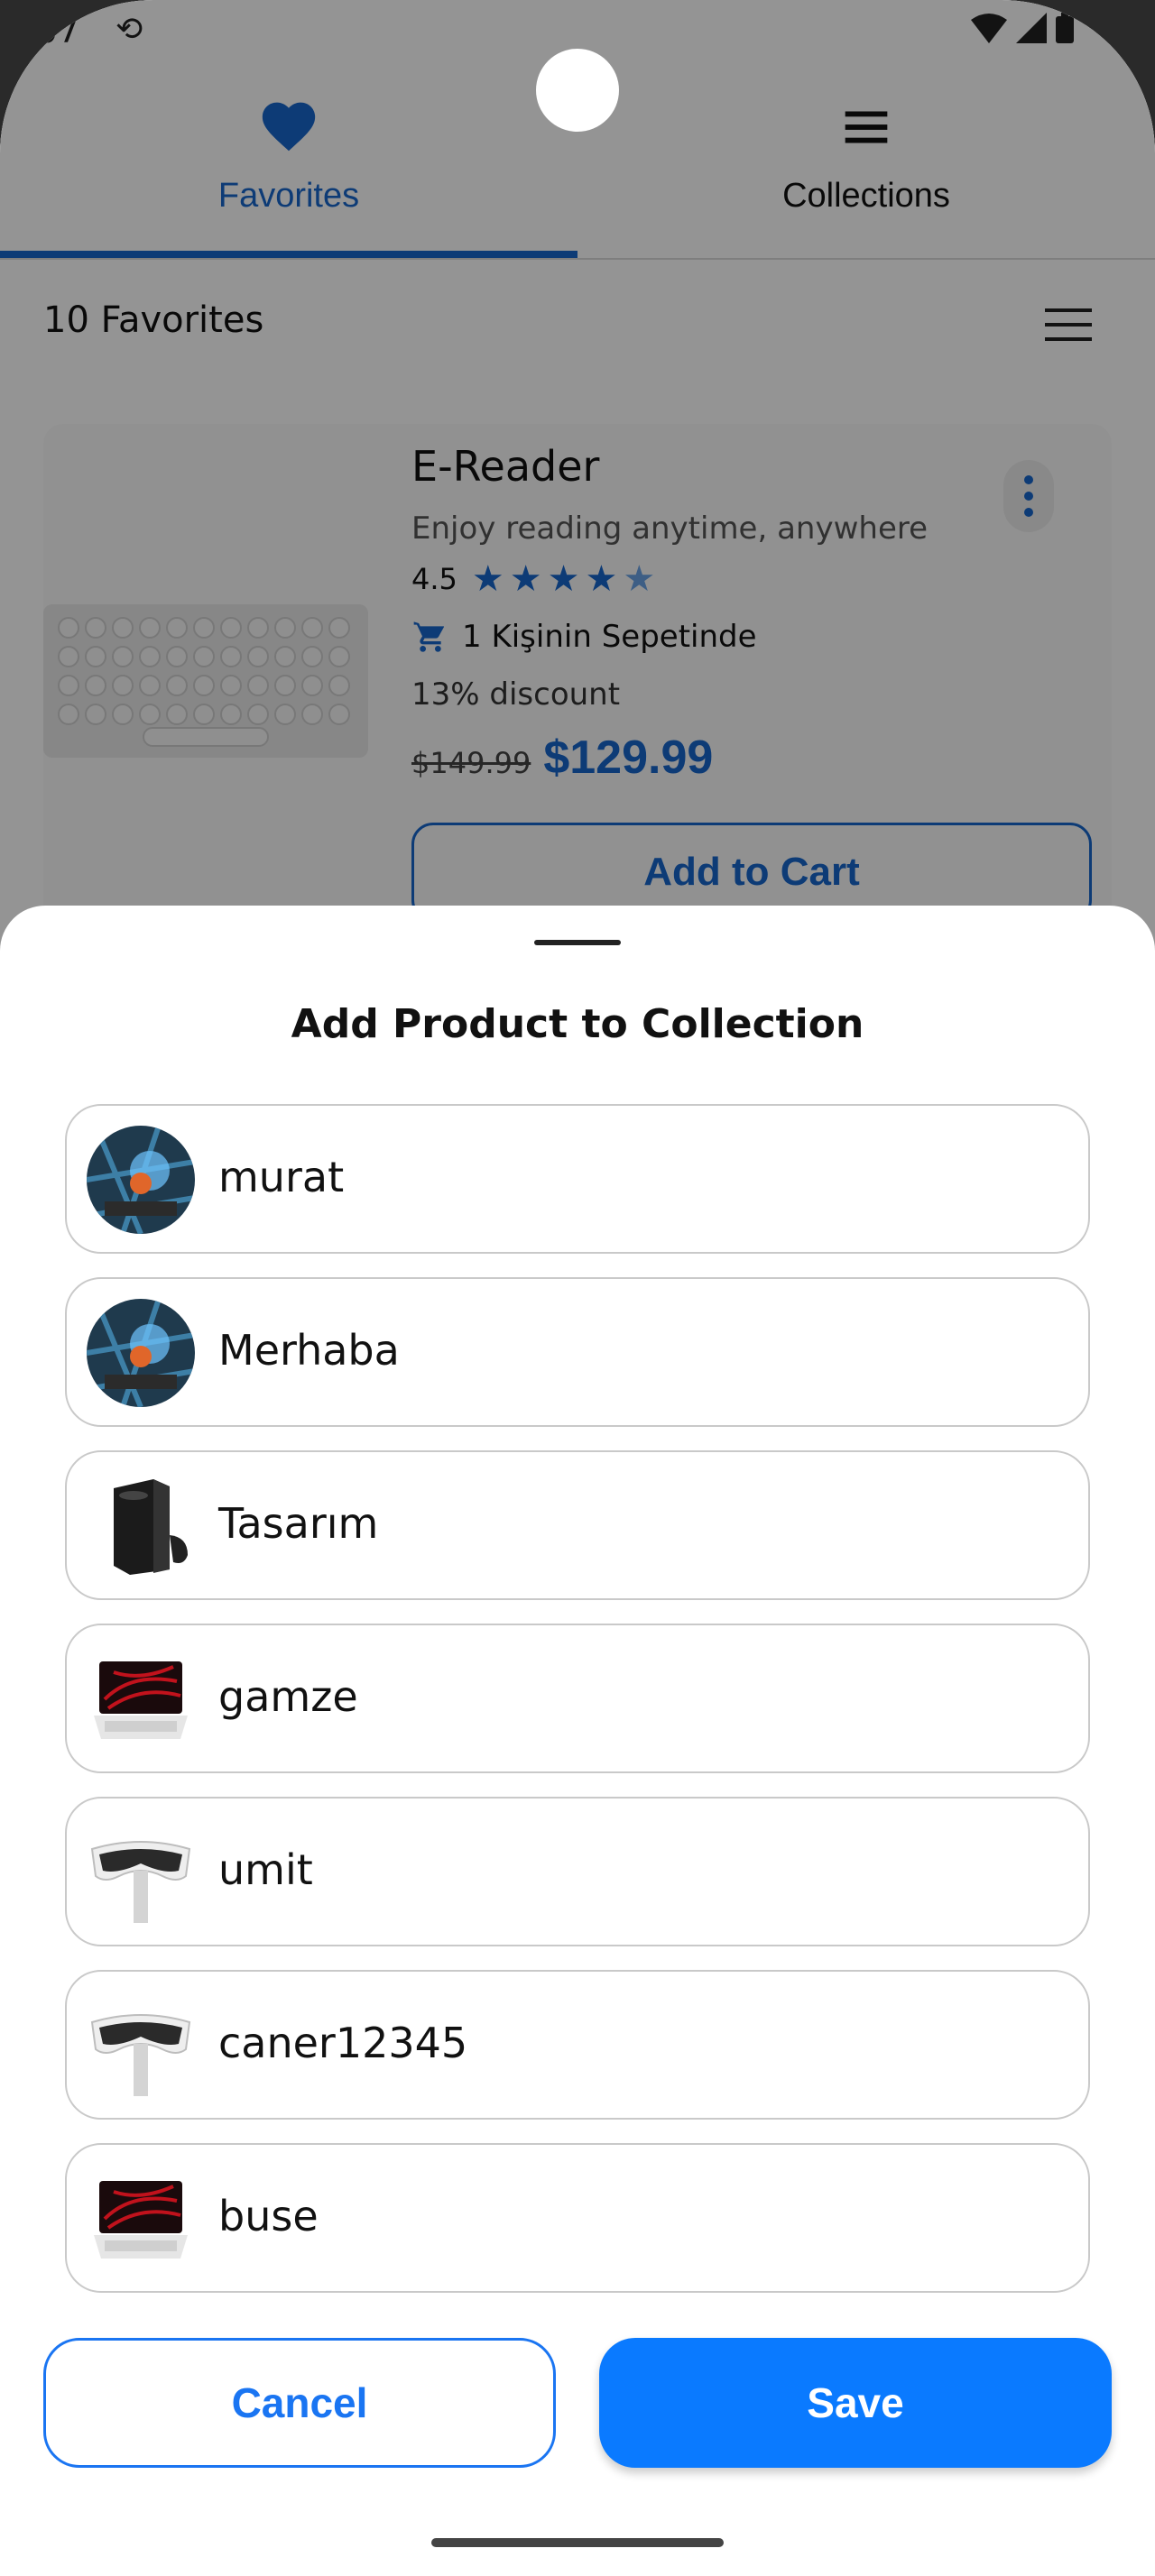  What do you see at coordinates (577, 1699) in the screenshot?
I see `collection-item: gamze` at bounding box center [577, 1699].